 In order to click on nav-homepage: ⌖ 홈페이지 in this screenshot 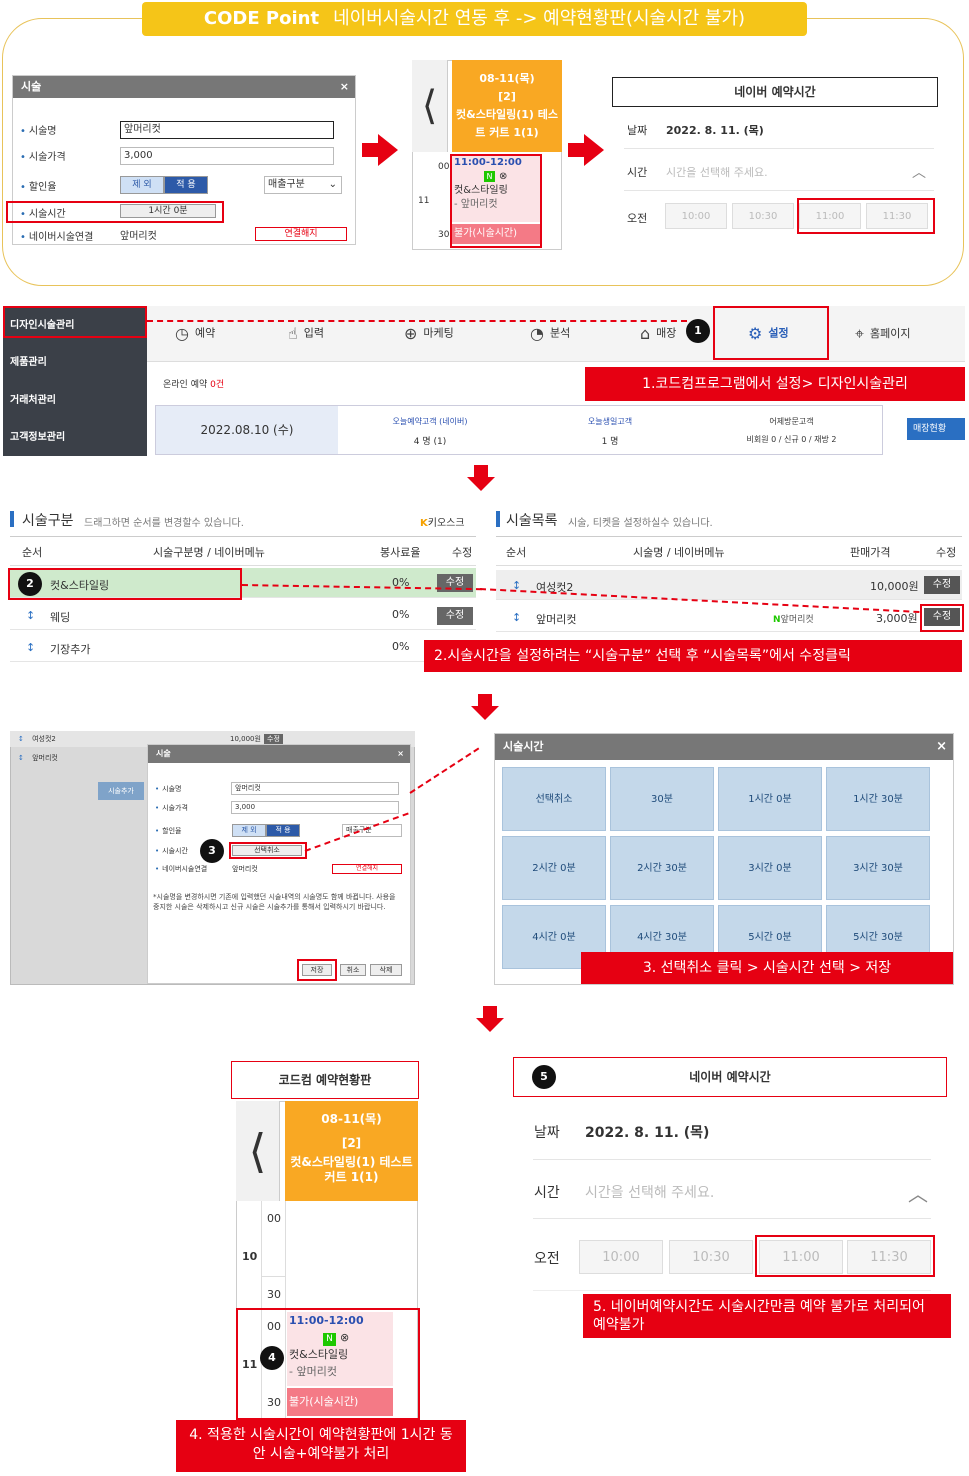, I will do `click(883, 334)`.